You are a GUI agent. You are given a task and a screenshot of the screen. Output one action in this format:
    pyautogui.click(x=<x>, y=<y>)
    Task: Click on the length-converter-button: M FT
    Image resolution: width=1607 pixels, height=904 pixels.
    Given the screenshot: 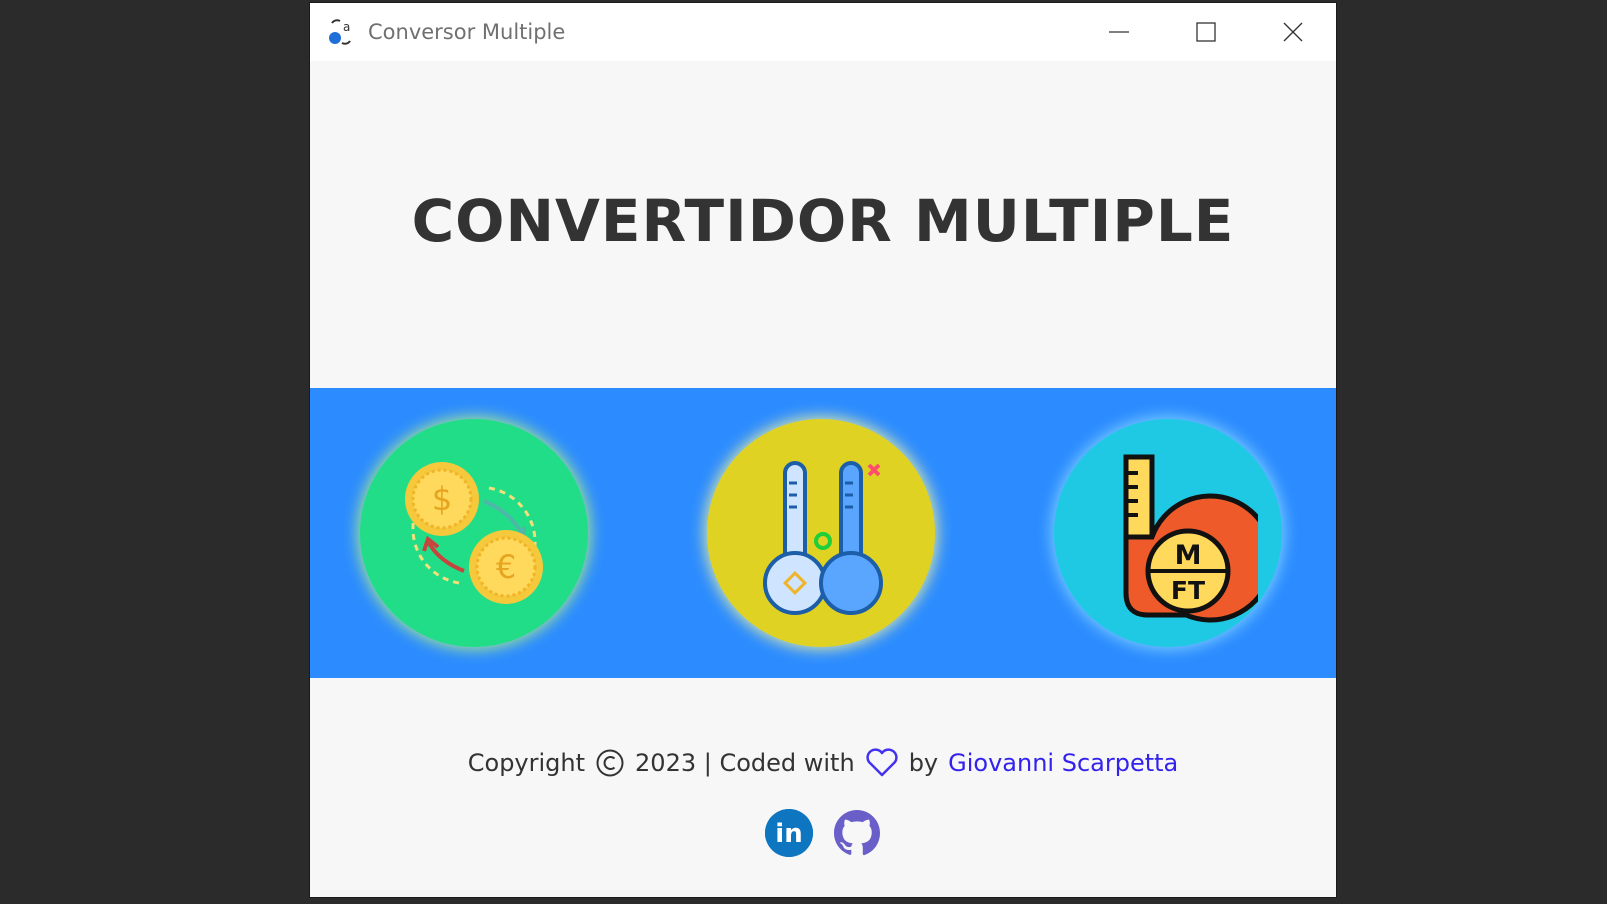 What is the action you would take?
    pyautogui.click(x=1168, y=533)
    